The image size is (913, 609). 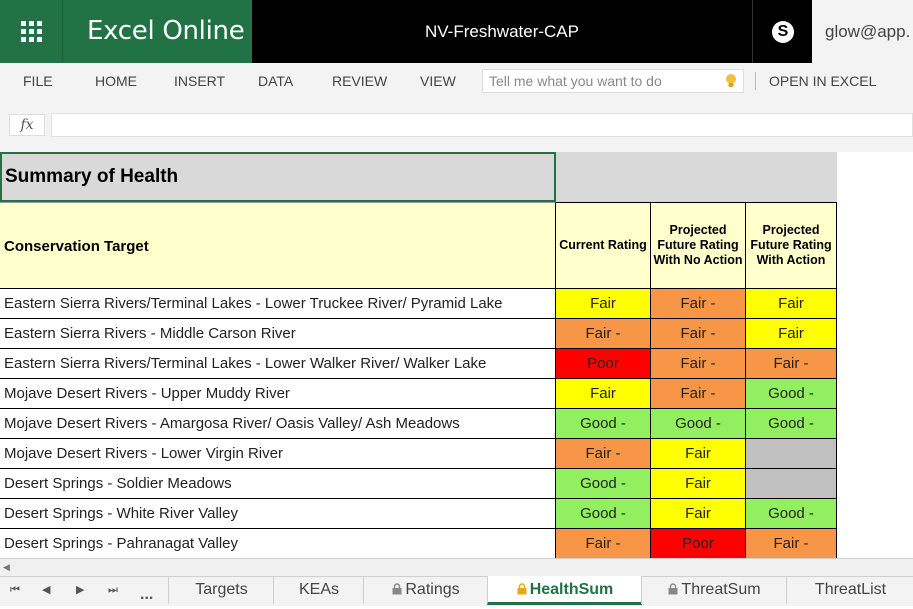 I want to click on summary-filler-cell, so click(x=696, y=177).